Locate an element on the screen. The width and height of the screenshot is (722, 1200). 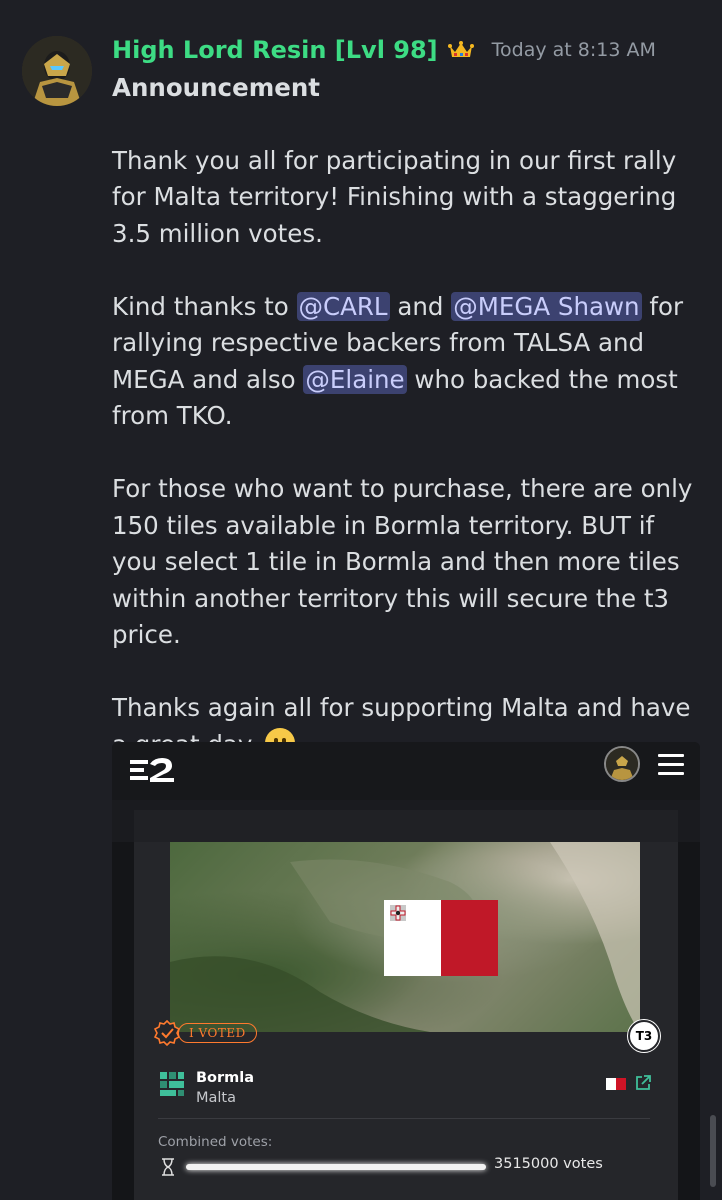
text-segment: Kind thanks to is located at coordinates (204, 306).